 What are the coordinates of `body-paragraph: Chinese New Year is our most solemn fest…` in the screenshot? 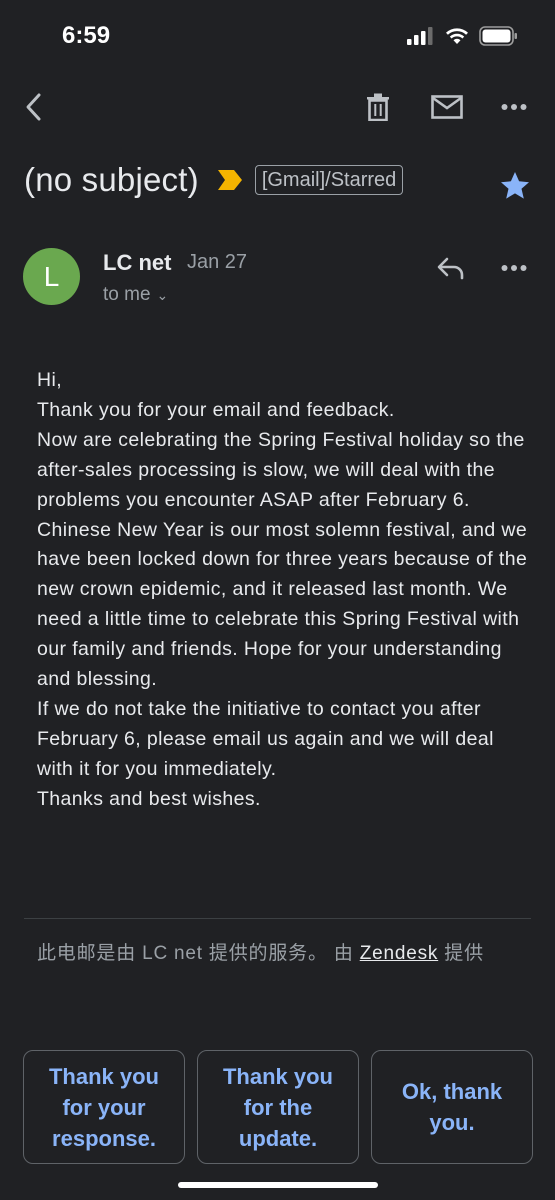 It's located at (282, 604).